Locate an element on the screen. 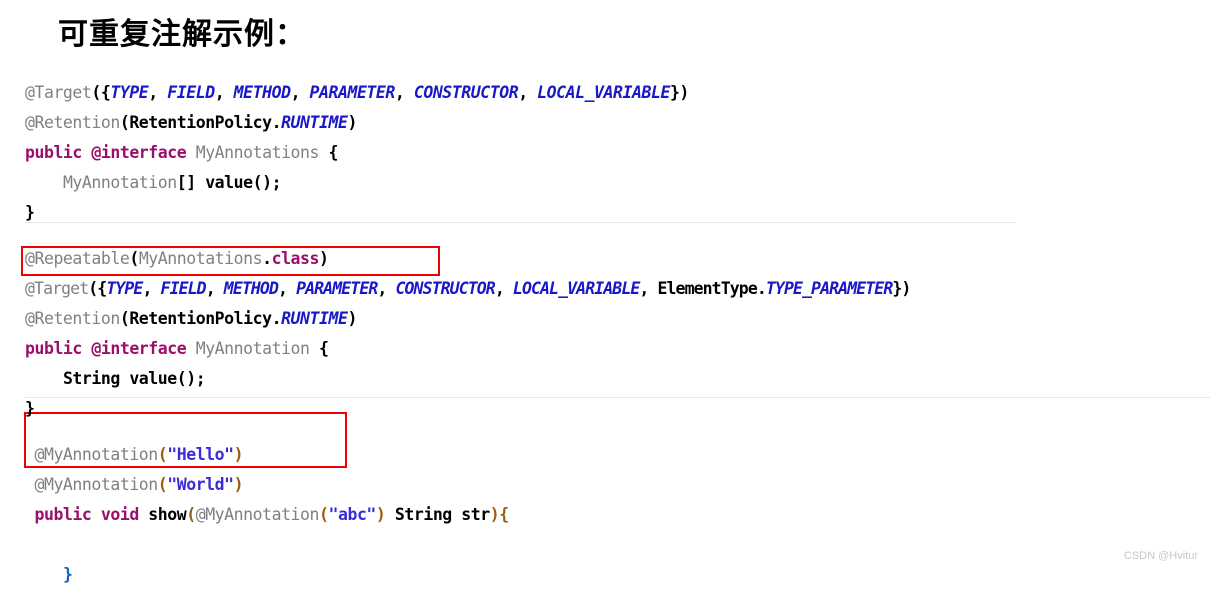 This screenshot has height=590, width=1210. page-title: 可重复注解示例： is located at coordinates (182, 34).